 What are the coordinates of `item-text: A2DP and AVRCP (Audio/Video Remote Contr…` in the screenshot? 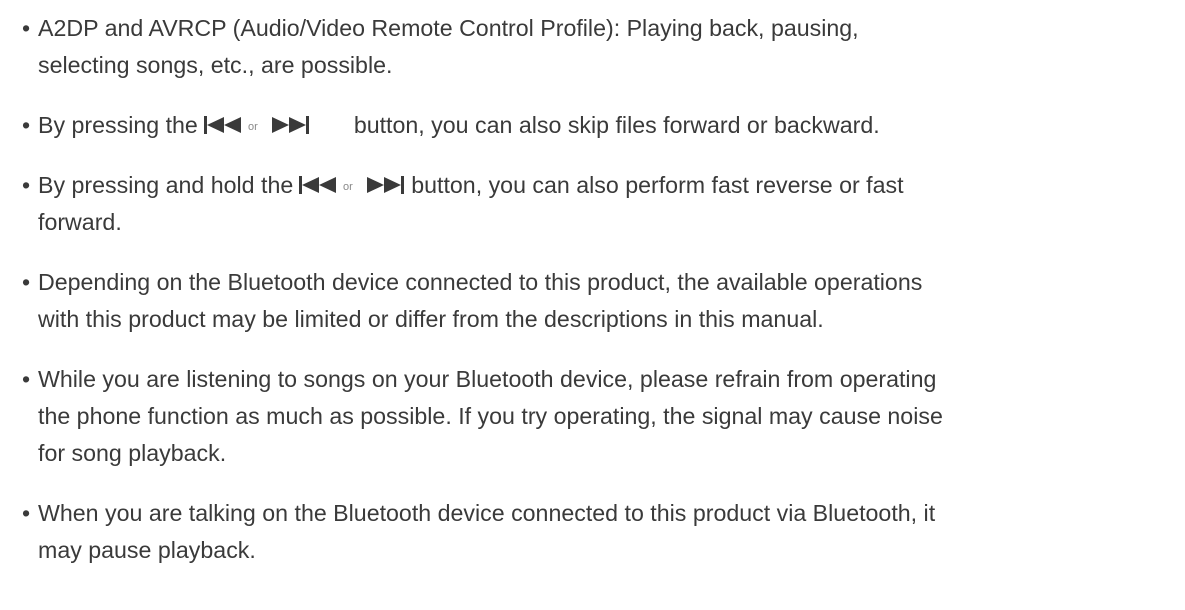 It's located at (448, 28).